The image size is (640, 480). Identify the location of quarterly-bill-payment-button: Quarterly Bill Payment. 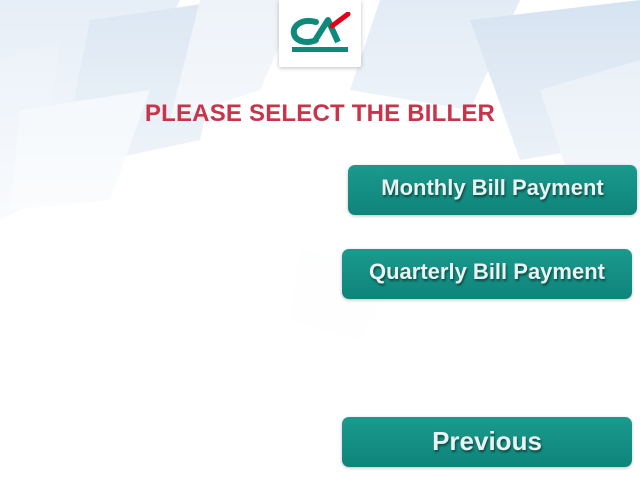
(487, 274).